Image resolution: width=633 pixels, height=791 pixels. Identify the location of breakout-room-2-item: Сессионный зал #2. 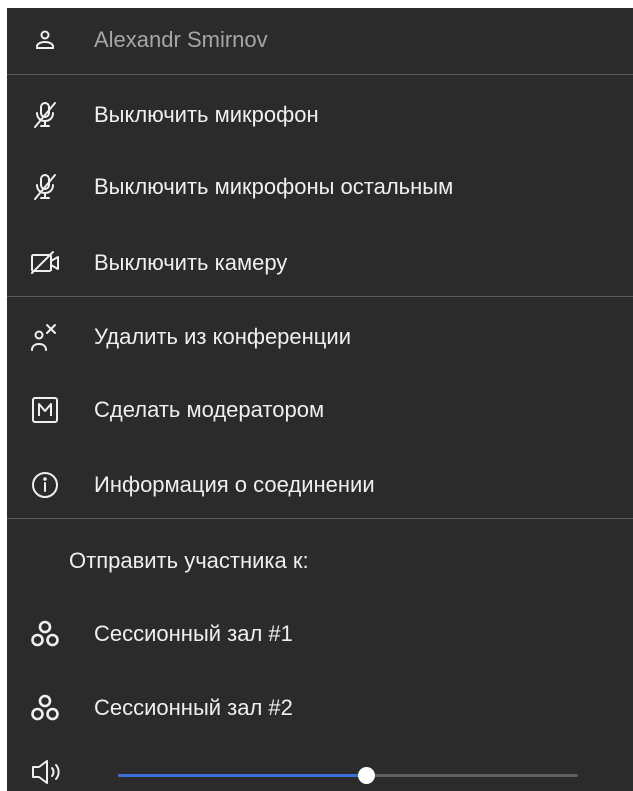
(320, 708).